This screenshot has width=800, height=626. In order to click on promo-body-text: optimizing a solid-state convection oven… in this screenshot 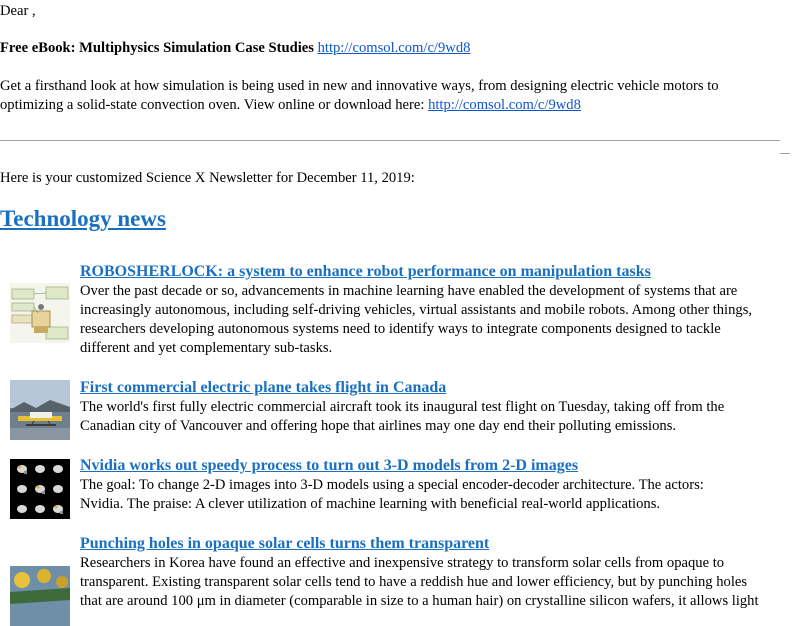, I will do `click(212, 105)`.